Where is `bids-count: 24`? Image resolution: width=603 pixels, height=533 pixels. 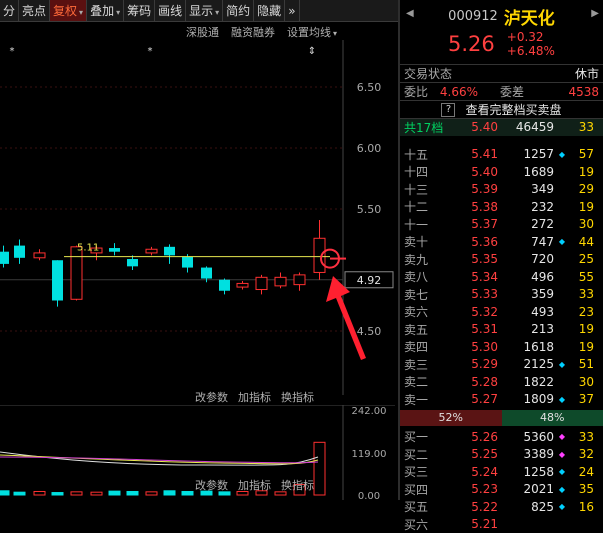
bids-count: 24 is located at coordinates (582, 472).